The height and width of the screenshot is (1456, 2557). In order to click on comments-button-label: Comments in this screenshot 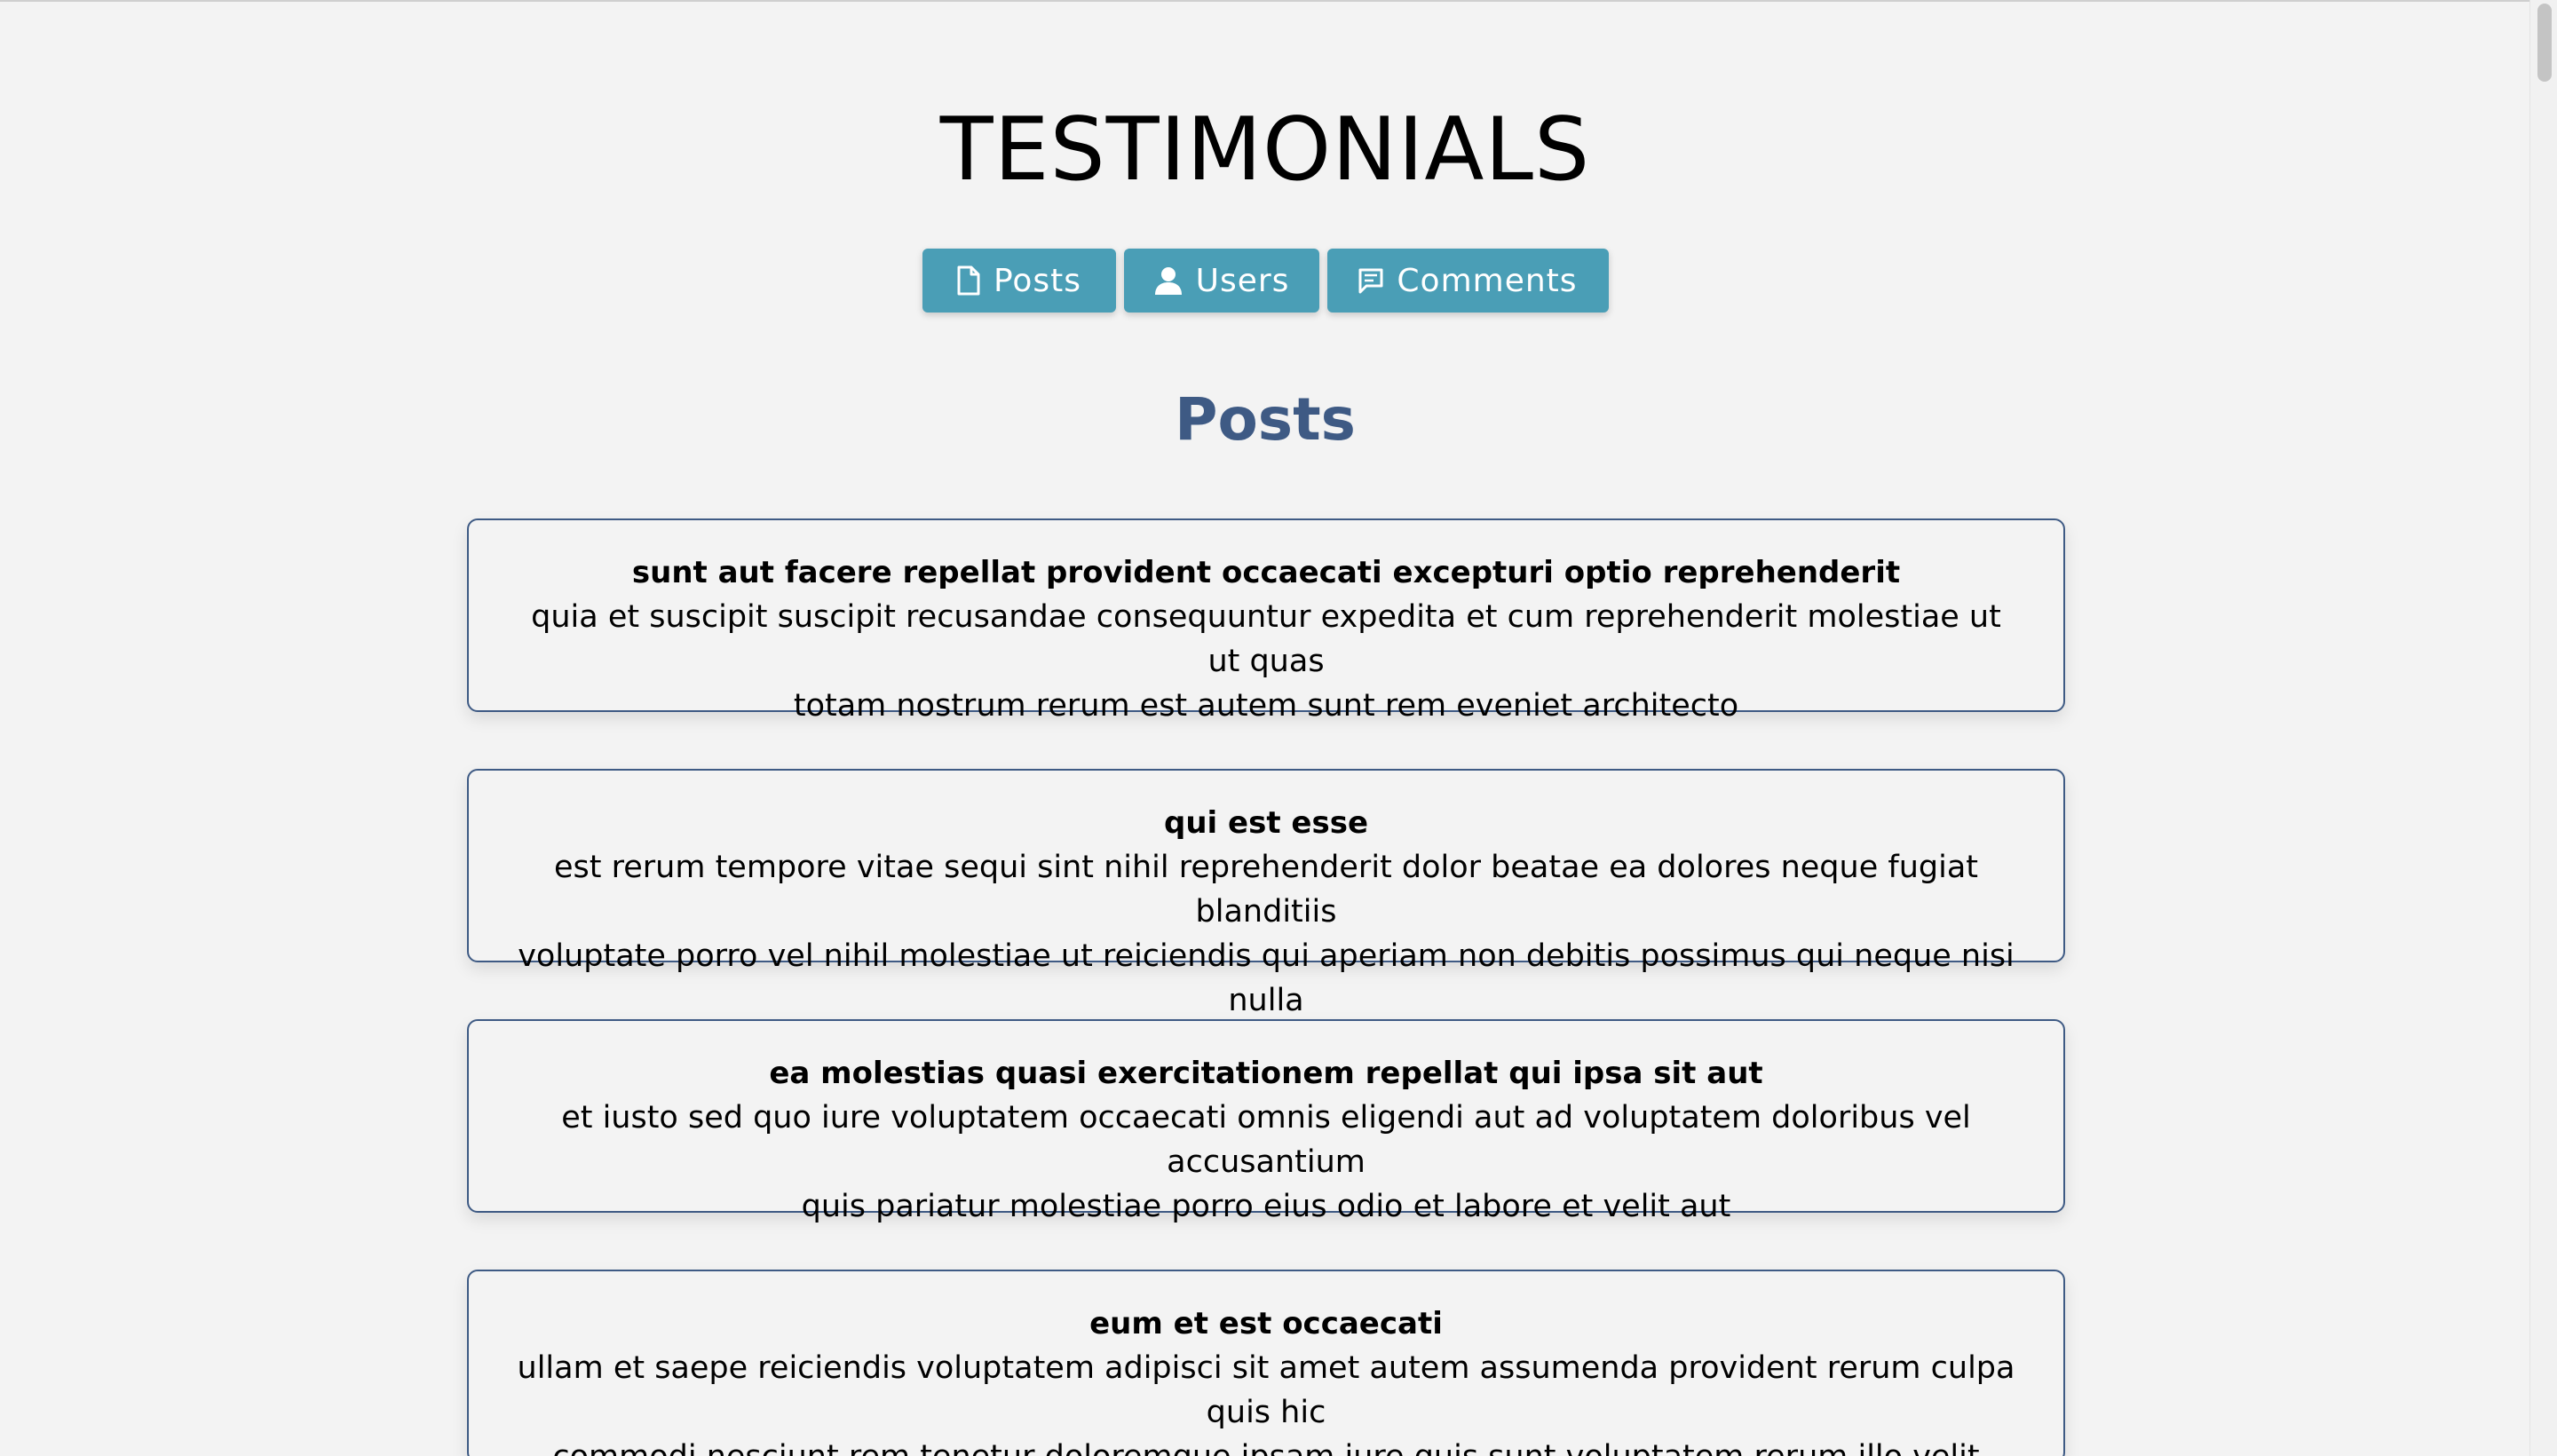, I will do `click(1487, 280)`.